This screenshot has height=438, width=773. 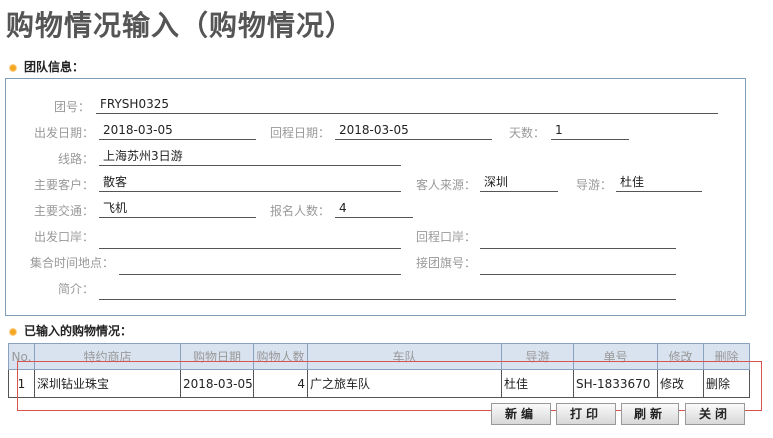 I want to click on main-transport-label: 主要交通：, so click(x=64, y=211).